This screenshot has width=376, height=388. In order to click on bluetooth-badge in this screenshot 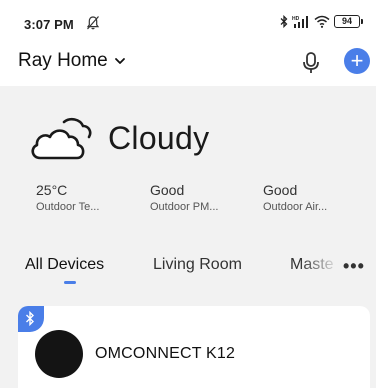, I will do `click(31, 319)`.